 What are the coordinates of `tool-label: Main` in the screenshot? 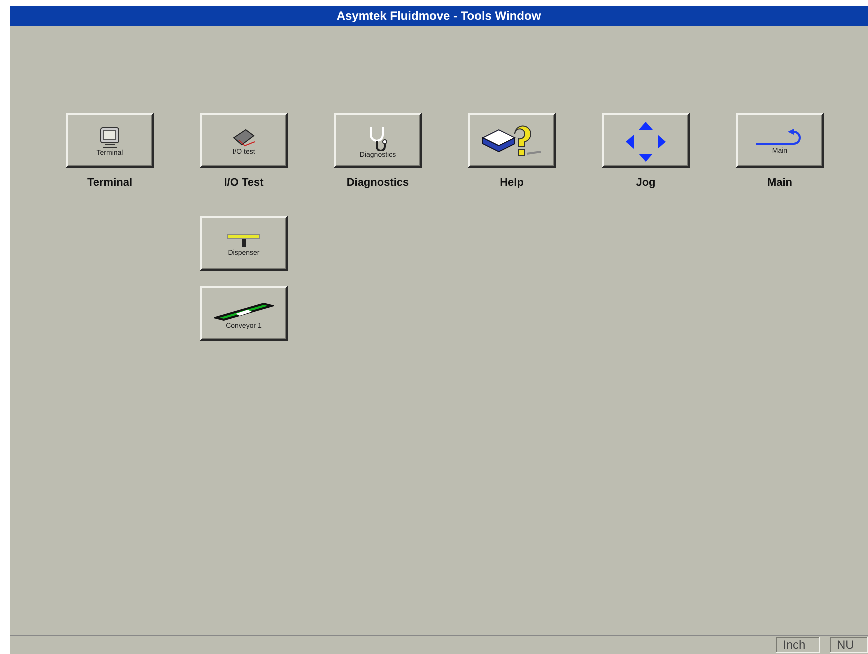 It's located at (780, 183).